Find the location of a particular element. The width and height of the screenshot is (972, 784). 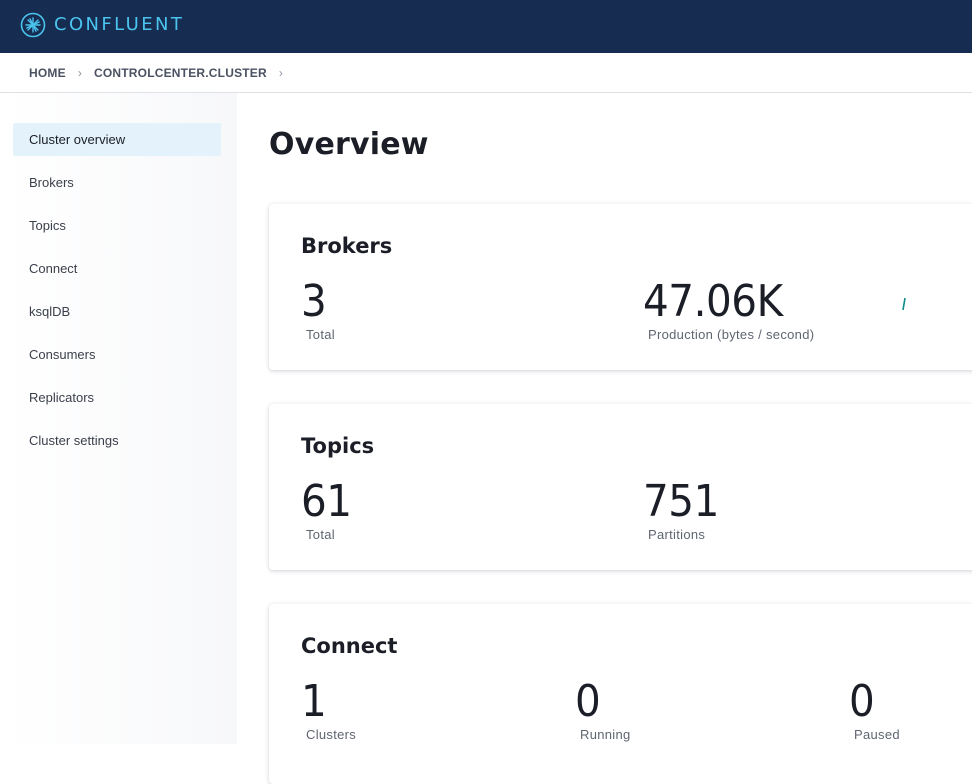

top-bar: CONFLUENT is located at coordinates (486, 26).